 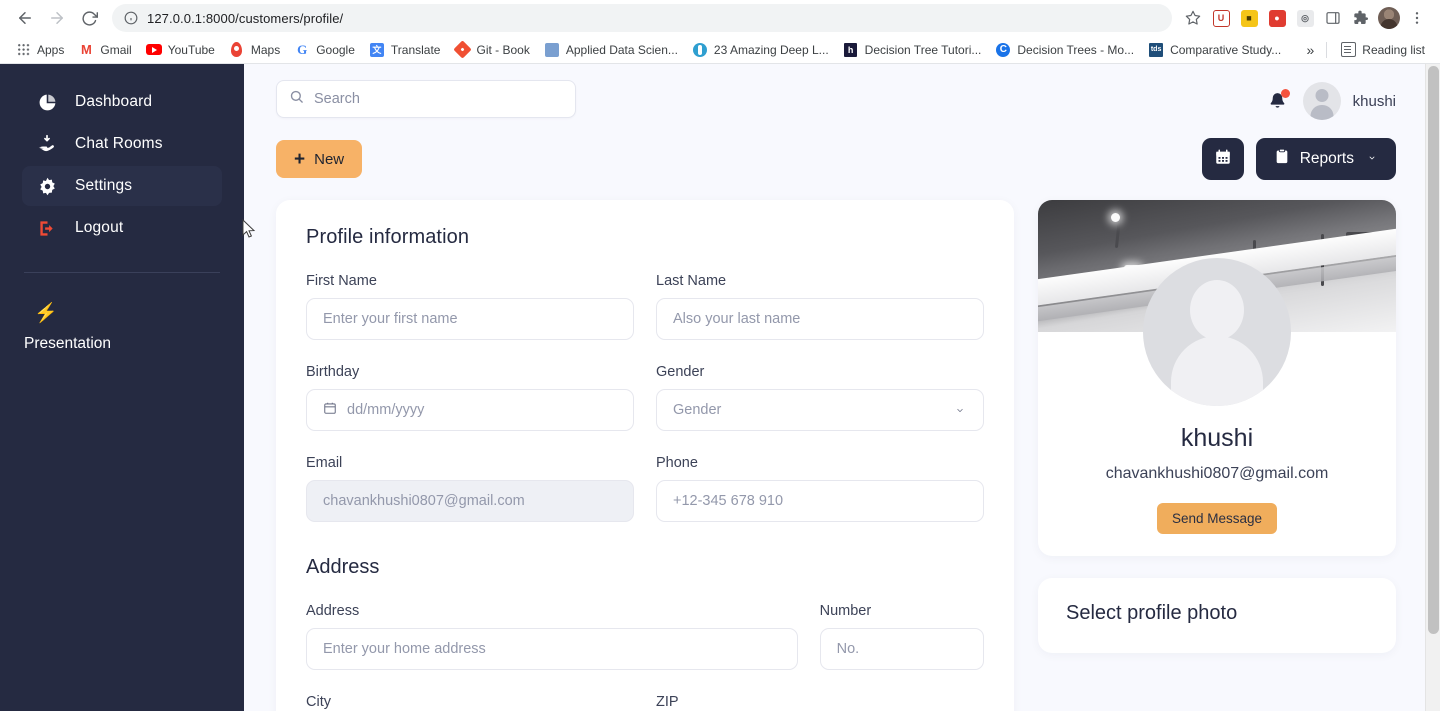 What do you see at coordinates (1249, 18) in the screenshot?
I see `extension-icon-2: ■` at bounding box center [1249, 18].